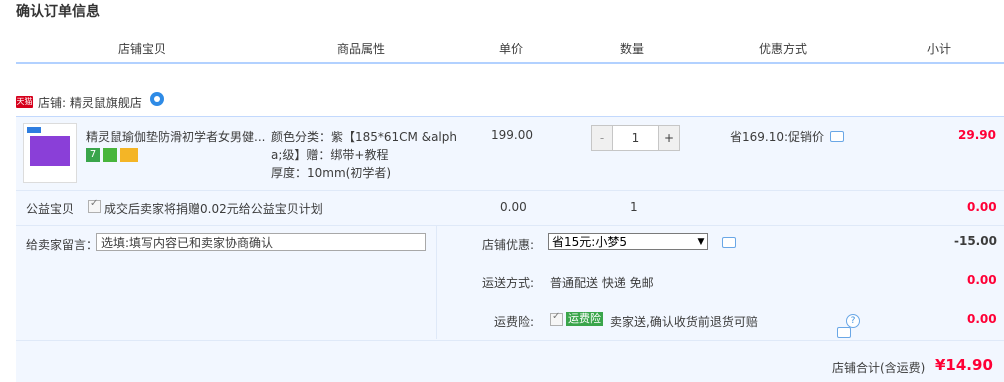 The width and height of the screenshot is (1004, 382). I want to click on charity-text: 成交后卖家将捐赠0.02元给公益宝贝计划, so click(213, 209).